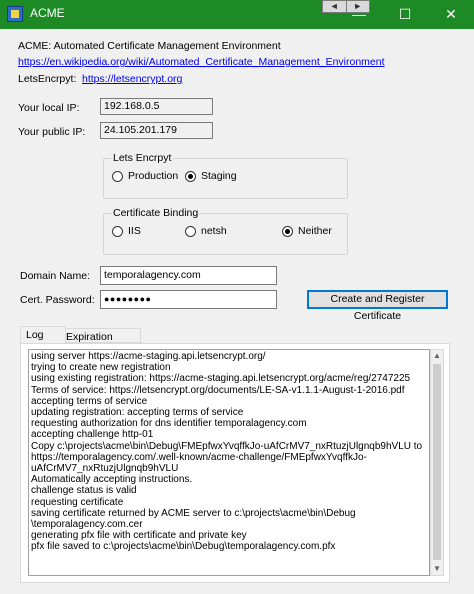  Describe the element at coordinates (188, 275) in the screenshot. I see `domain-input: temporalagency.com` at that location.